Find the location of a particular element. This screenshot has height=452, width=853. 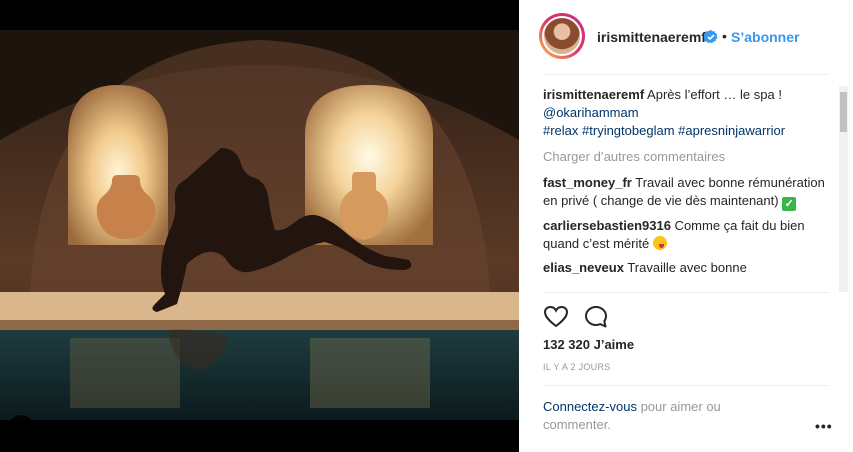

avatar-image is located at coordinates (562, 36).